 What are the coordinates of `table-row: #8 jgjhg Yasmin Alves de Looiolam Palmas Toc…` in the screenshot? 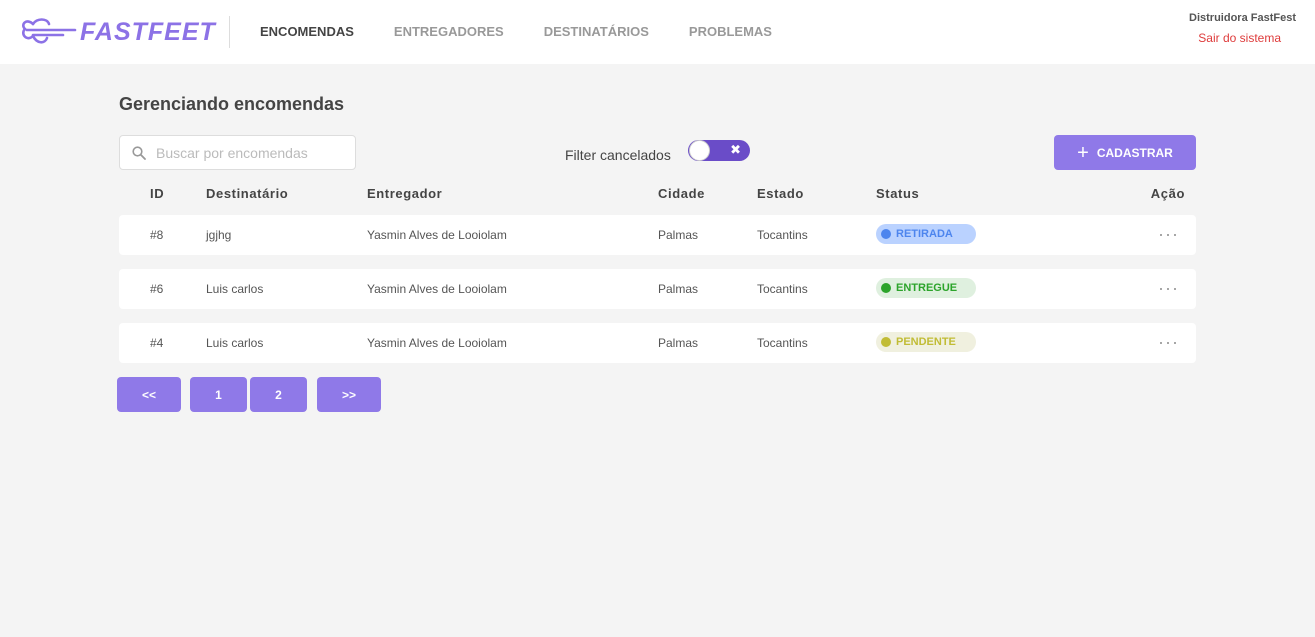 It's located at (657, 235).